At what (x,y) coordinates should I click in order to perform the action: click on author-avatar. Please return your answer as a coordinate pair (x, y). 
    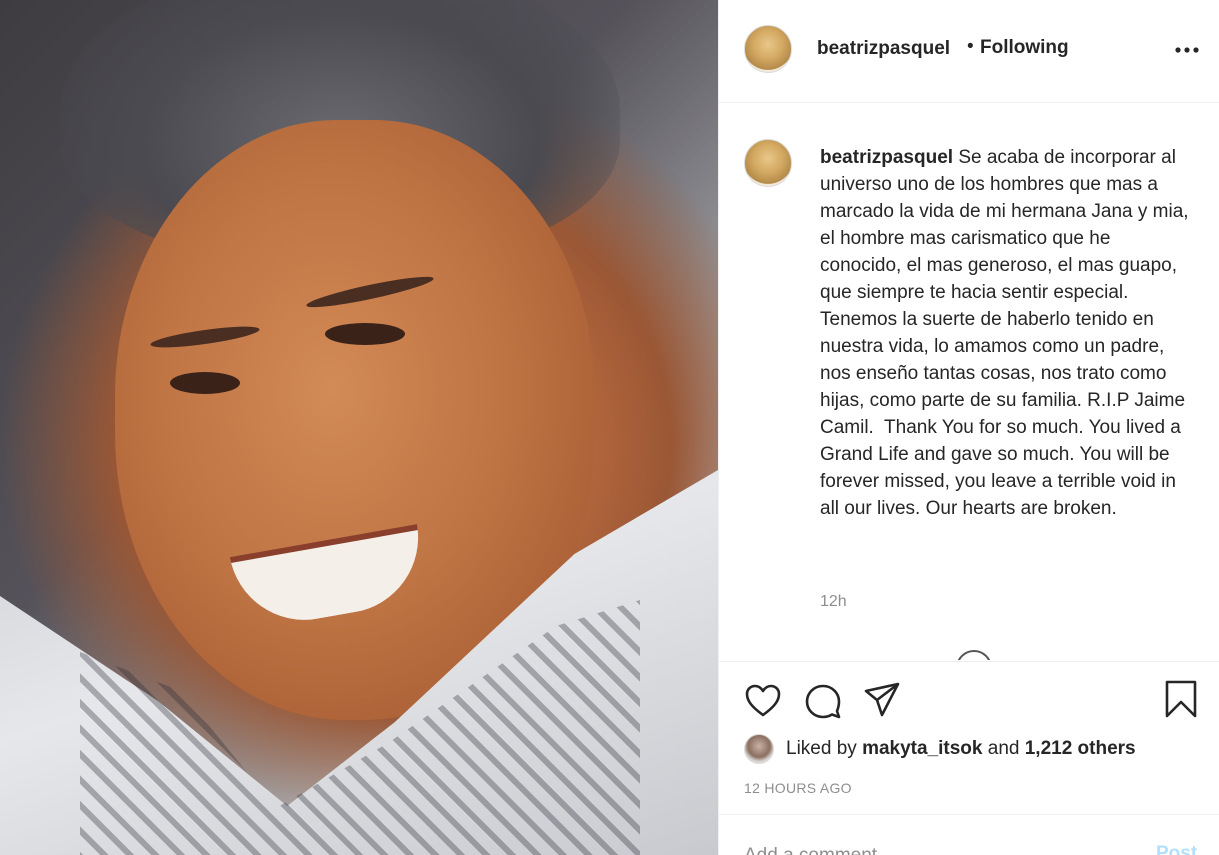
    Looking at the image, I should click on (768, 49).